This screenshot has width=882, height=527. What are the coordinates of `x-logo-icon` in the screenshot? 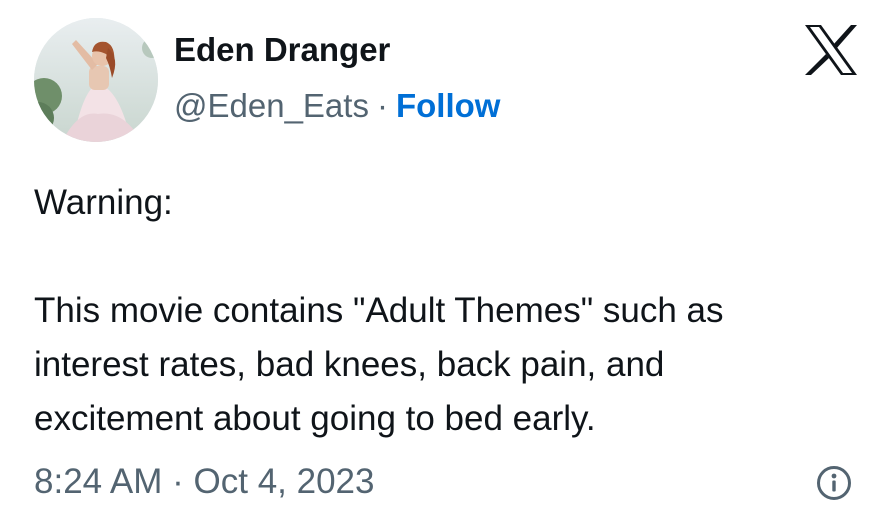 It's located at (831, 50).